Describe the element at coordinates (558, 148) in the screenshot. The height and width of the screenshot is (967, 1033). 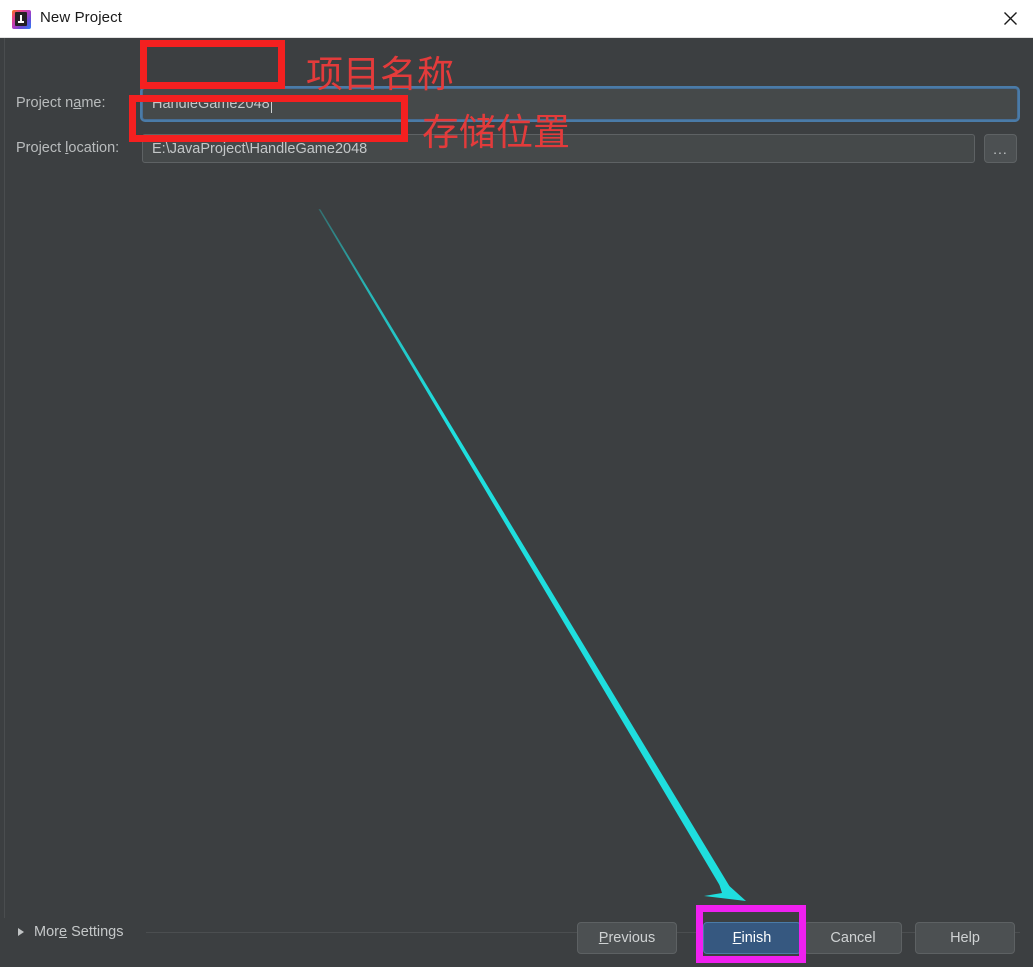
I see `project-location-input: E:\JavaProject\HandleGame2048` at that location.